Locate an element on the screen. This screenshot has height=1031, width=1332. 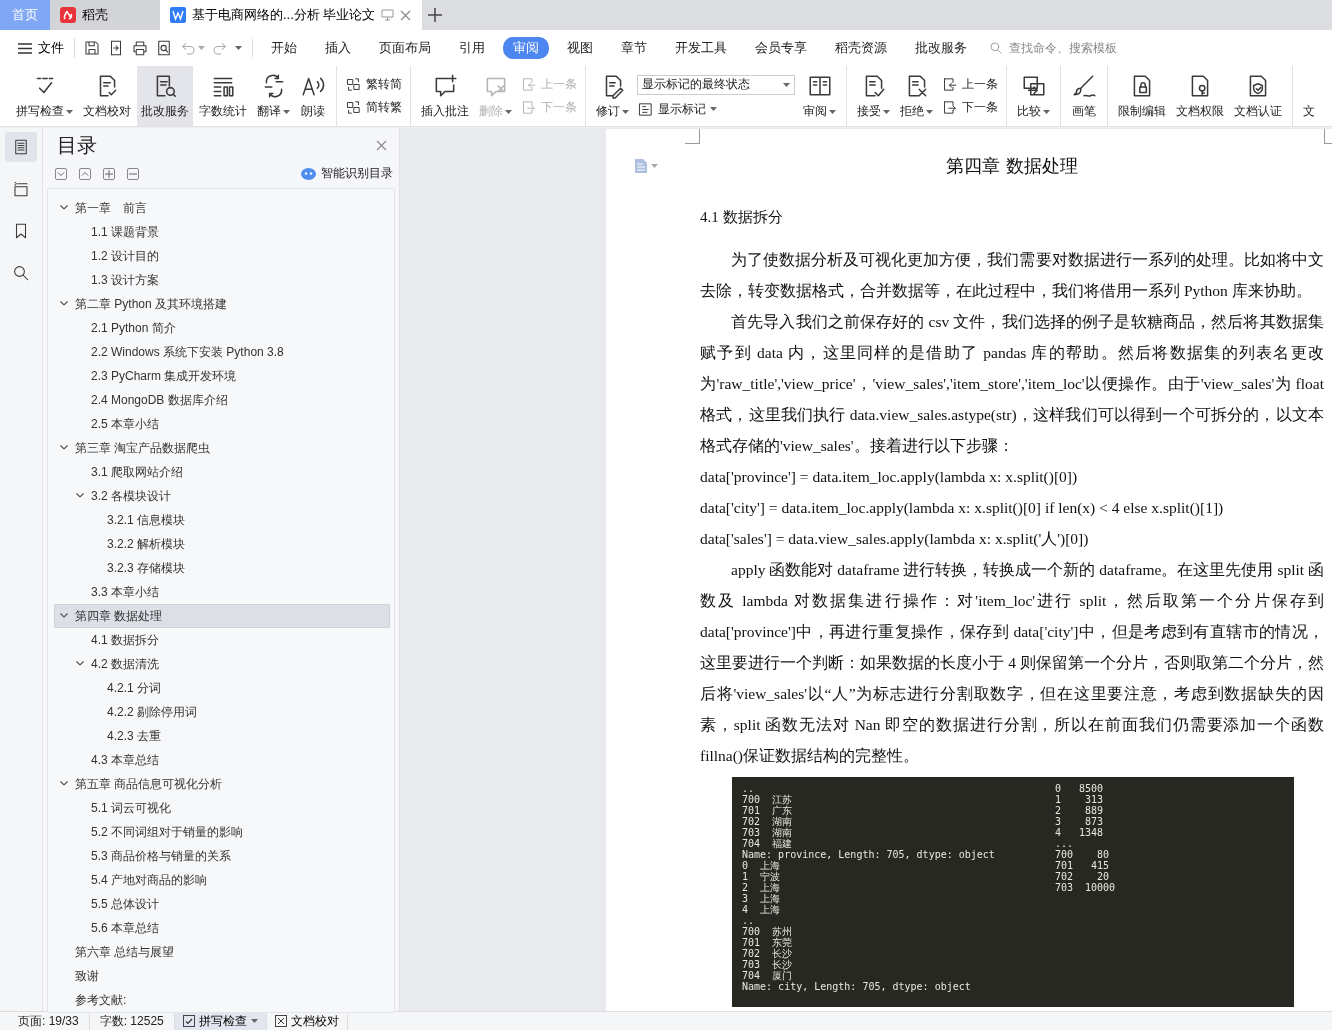
remove-level-button is located at coordinates (133, 173).